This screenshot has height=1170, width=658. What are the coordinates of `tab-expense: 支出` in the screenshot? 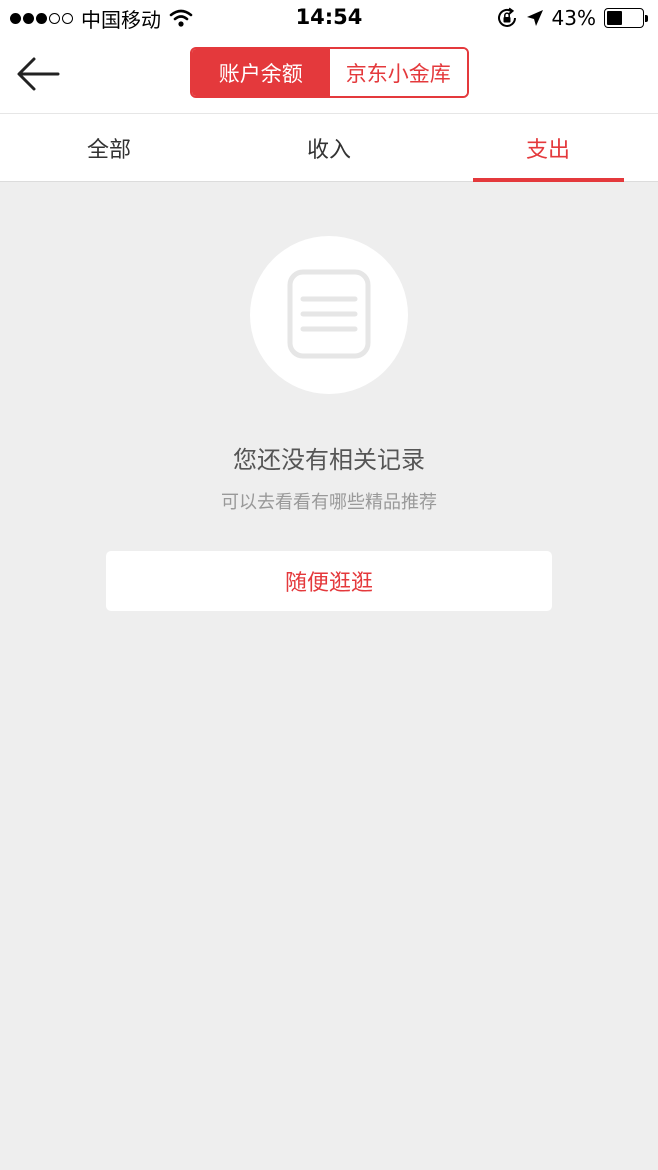 It's located at (548, 148).